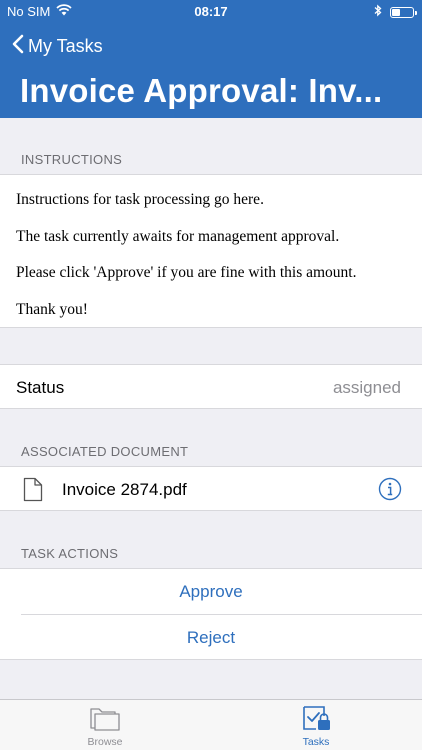  What do you see at coordinates (211, 637) in the screenshot?
I see `reject-button: Reject` at bounding box center [211, 637].